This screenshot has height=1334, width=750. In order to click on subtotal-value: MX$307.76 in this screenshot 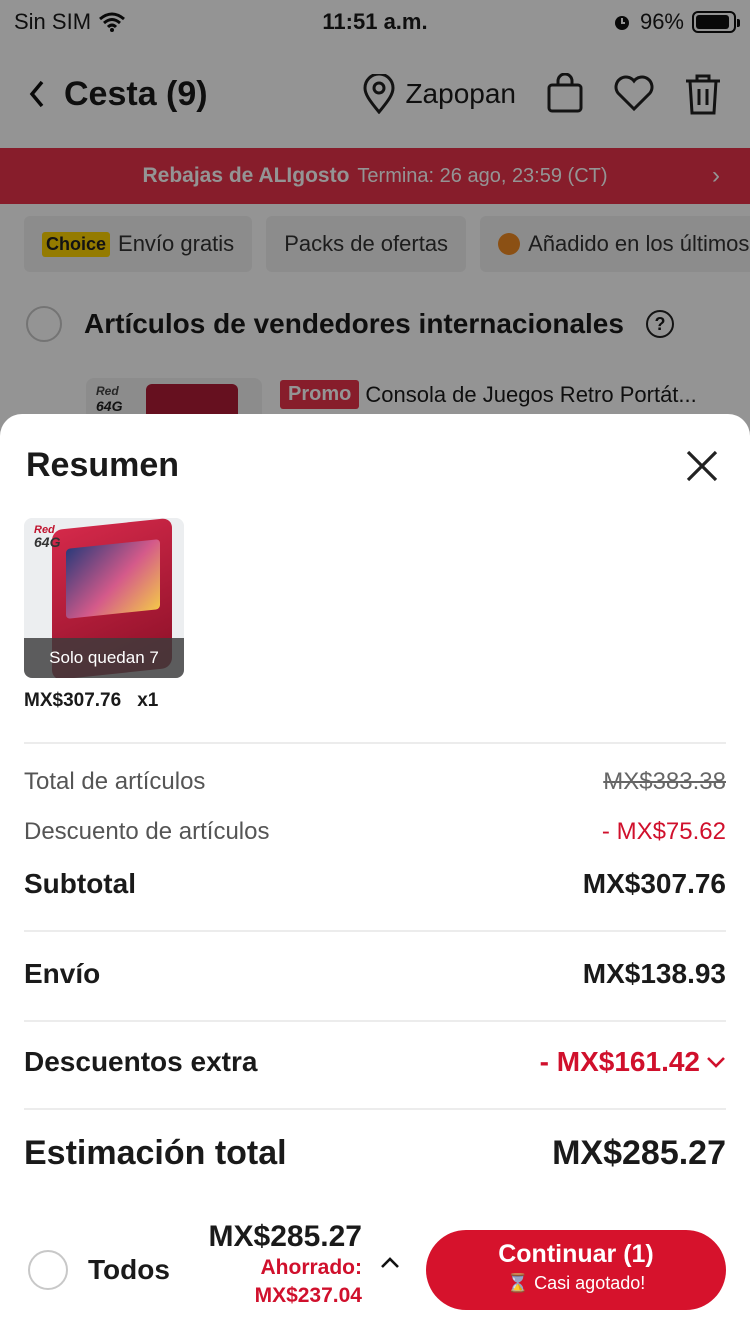, I will do `click(654, 883)`.